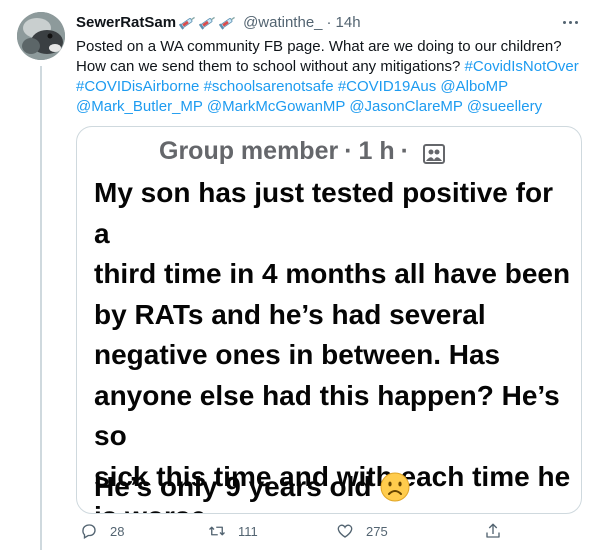  Describe the element at coordinates (290, 314) in the screenshot. I see `fb-post-line: by RATs and he’s had several` at that location.